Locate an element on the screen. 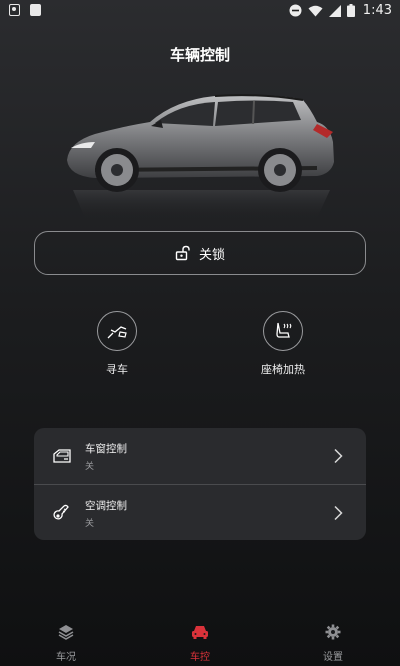 The height and width of the screenshot is (666, 400). tab-settings: 设置 is located at coordinates (333, 643).